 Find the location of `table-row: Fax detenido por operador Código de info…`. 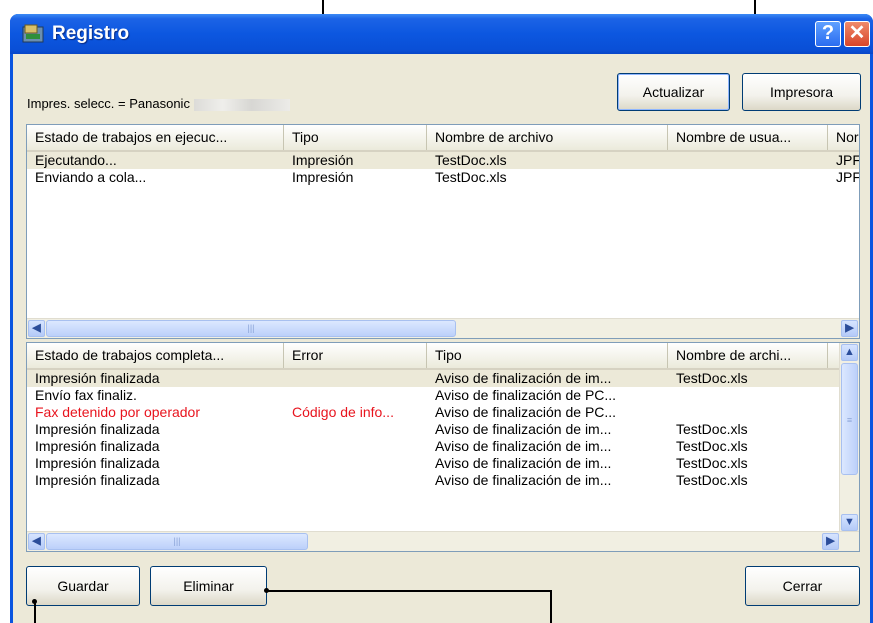

table-row: Fax detenido por operador Código de info… is located at coordinates (433, 412).